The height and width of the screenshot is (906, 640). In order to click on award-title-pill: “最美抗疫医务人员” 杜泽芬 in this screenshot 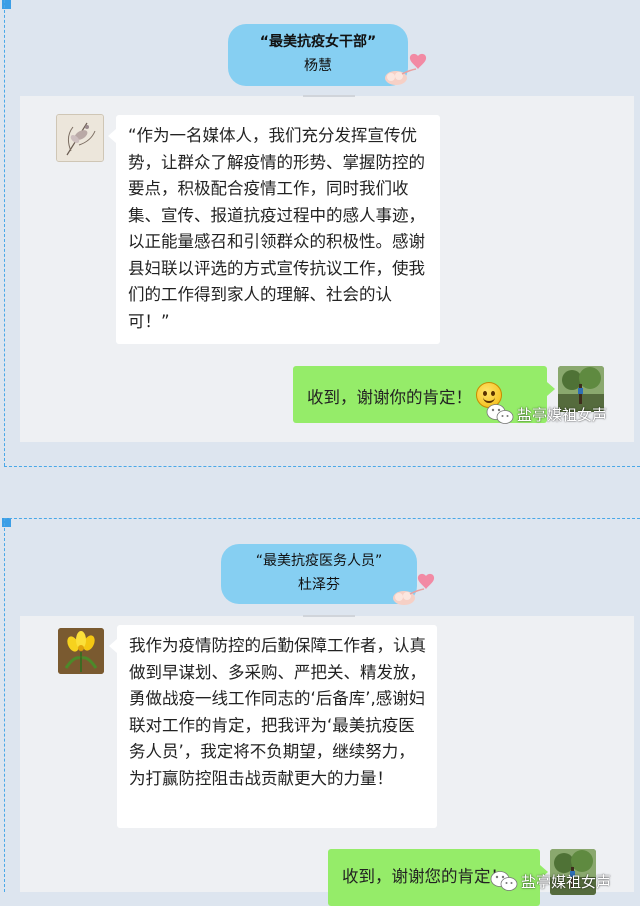, I will do `click(319, 574)`.